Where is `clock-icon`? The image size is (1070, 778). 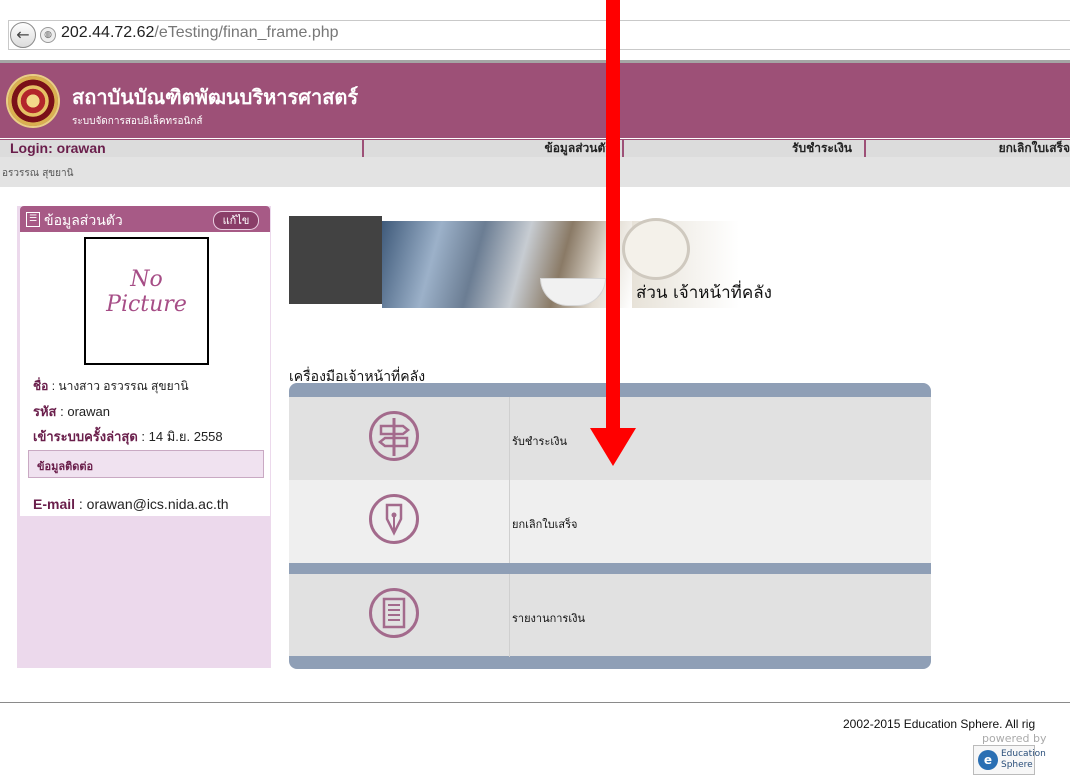
clock-icon is located at coordinates (656, 249).